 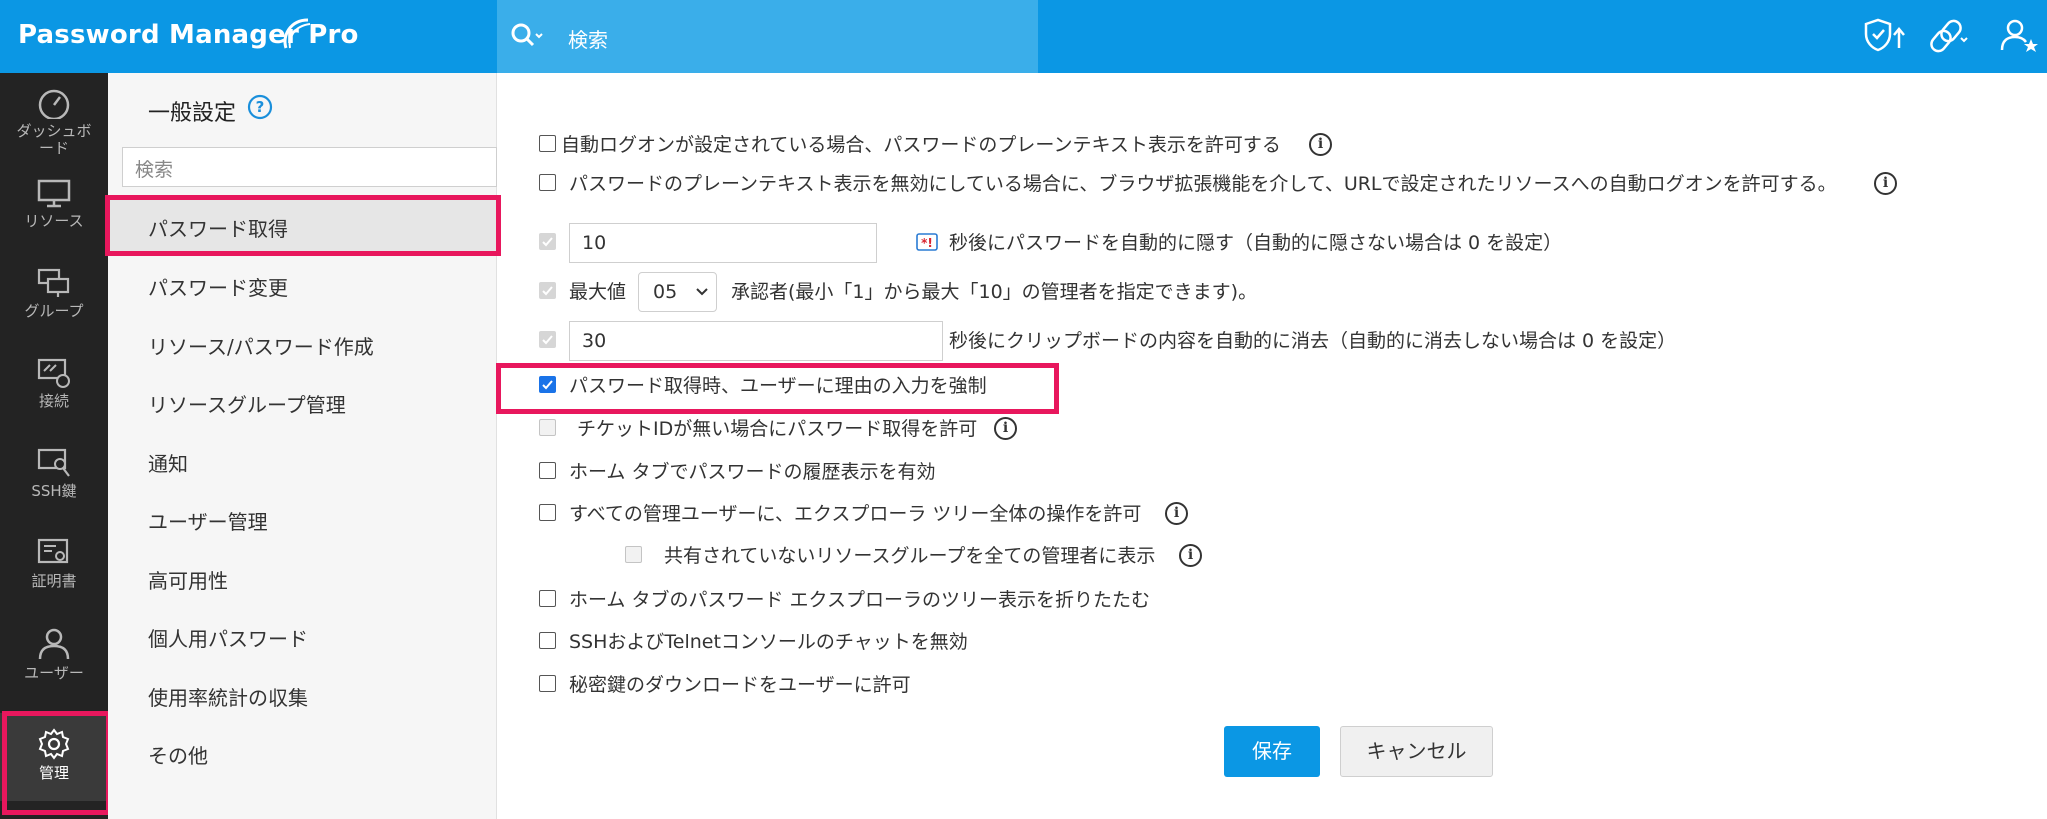 I want to click on menu-item-resource-creation: リソース/パスワード作成, so click(x=302, y=344).